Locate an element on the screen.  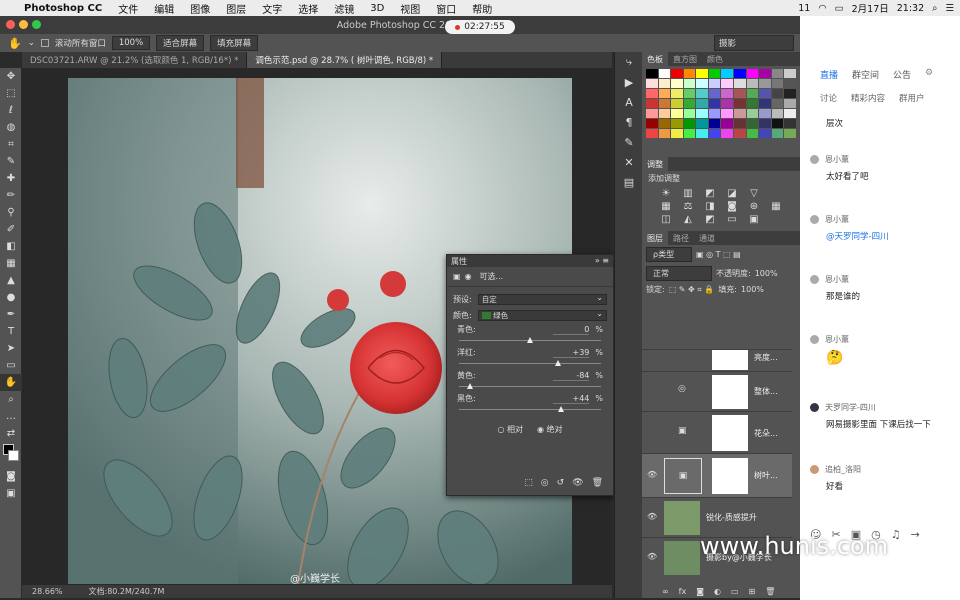
slider-value-input: +39 is located at coordinates (571, 353).